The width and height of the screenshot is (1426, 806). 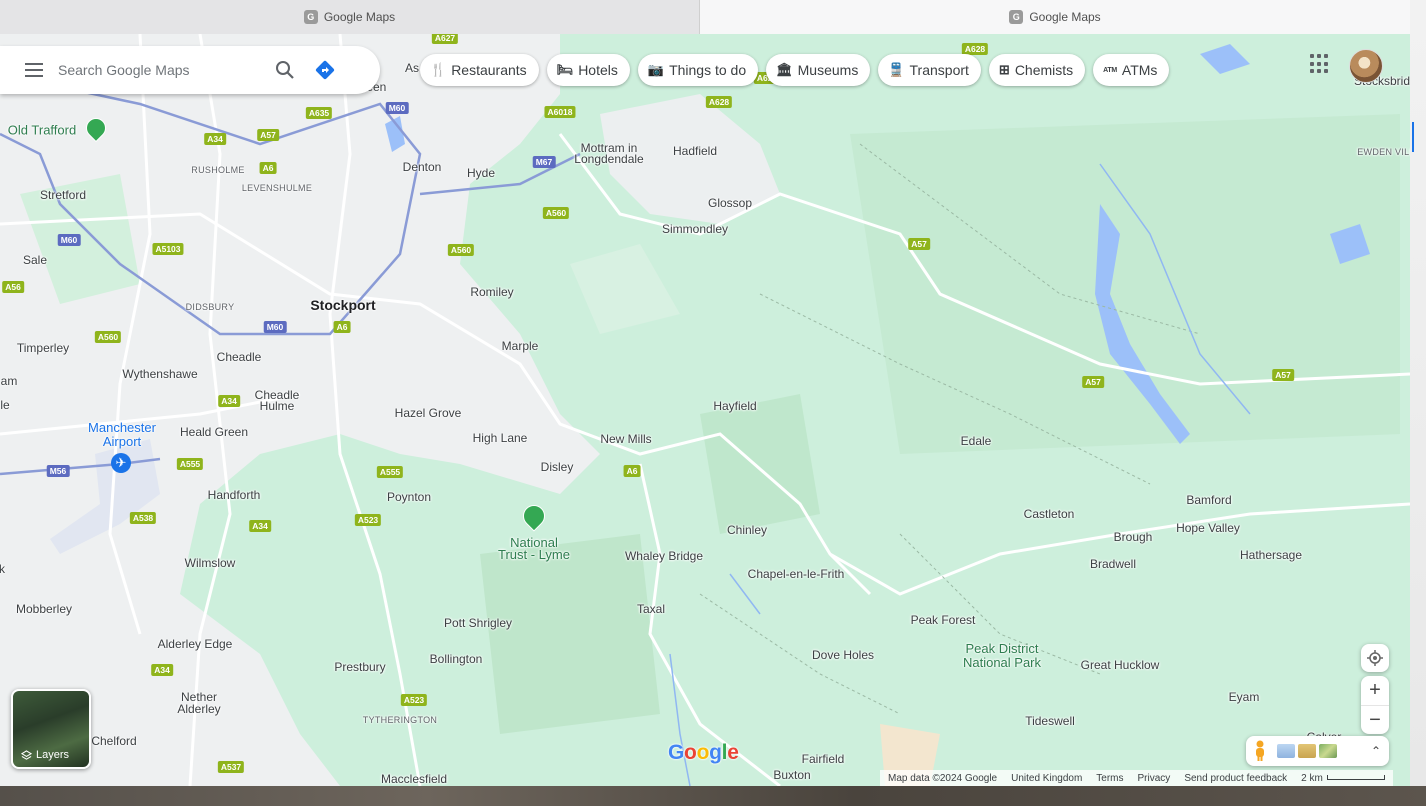 I want to click on chip-chemists: ⊞ Chemists, so click(x=1037, y=70).